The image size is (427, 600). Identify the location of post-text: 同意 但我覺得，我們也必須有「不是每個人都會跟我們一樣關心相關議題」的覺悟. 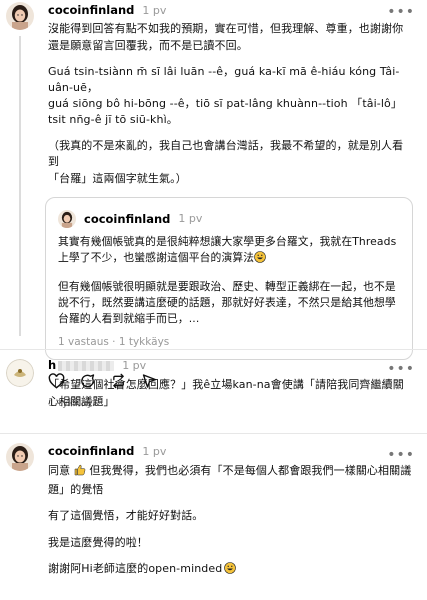
(230, 480).